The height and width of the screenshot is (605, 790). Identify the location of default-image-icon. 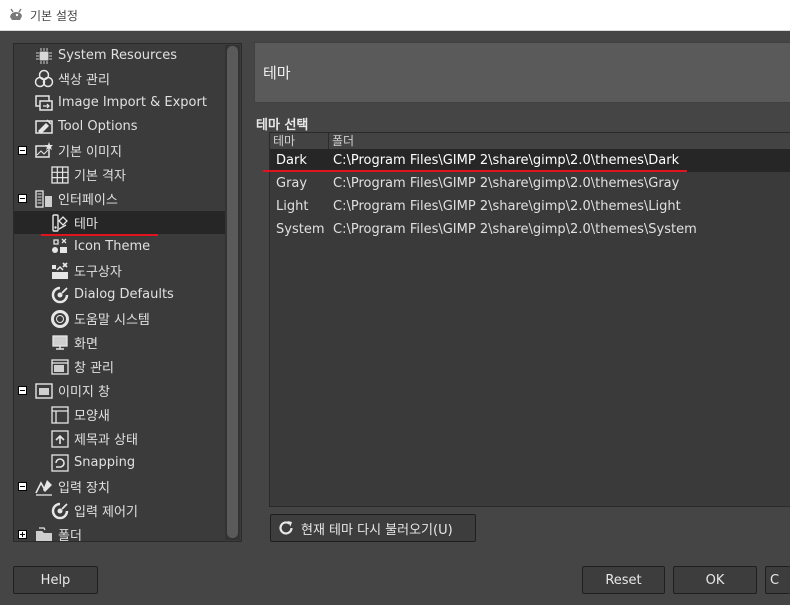
(44, 151).